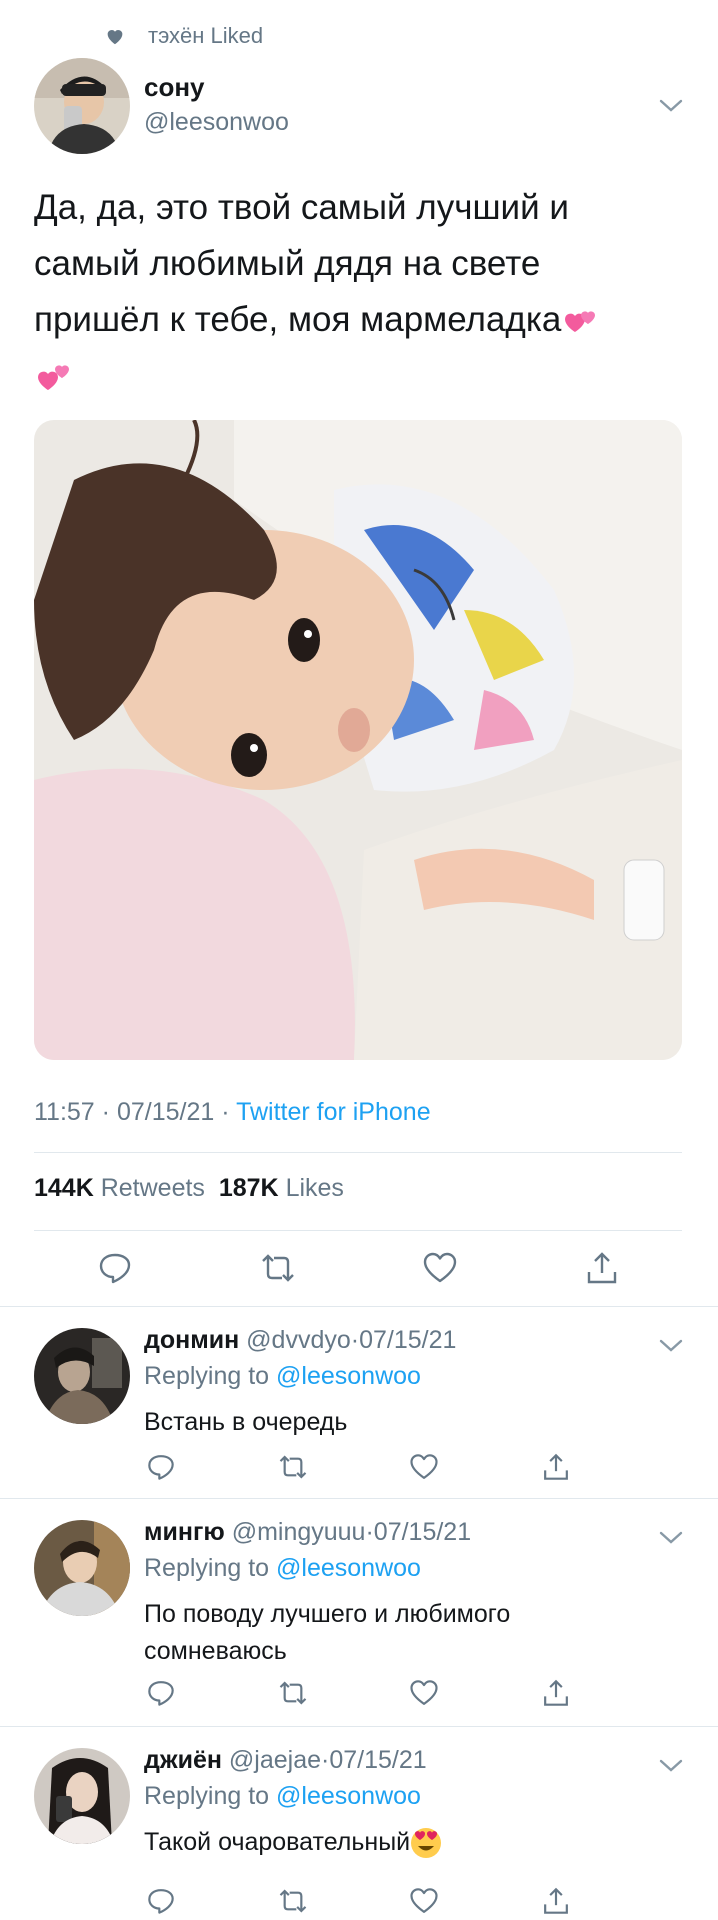 Image resolution: width=718 pixels, height=1920 pixels. What do you see at coordinates (115, 37) in the screenshot?
I see `heart-icon` at bounding box center [115, 37].